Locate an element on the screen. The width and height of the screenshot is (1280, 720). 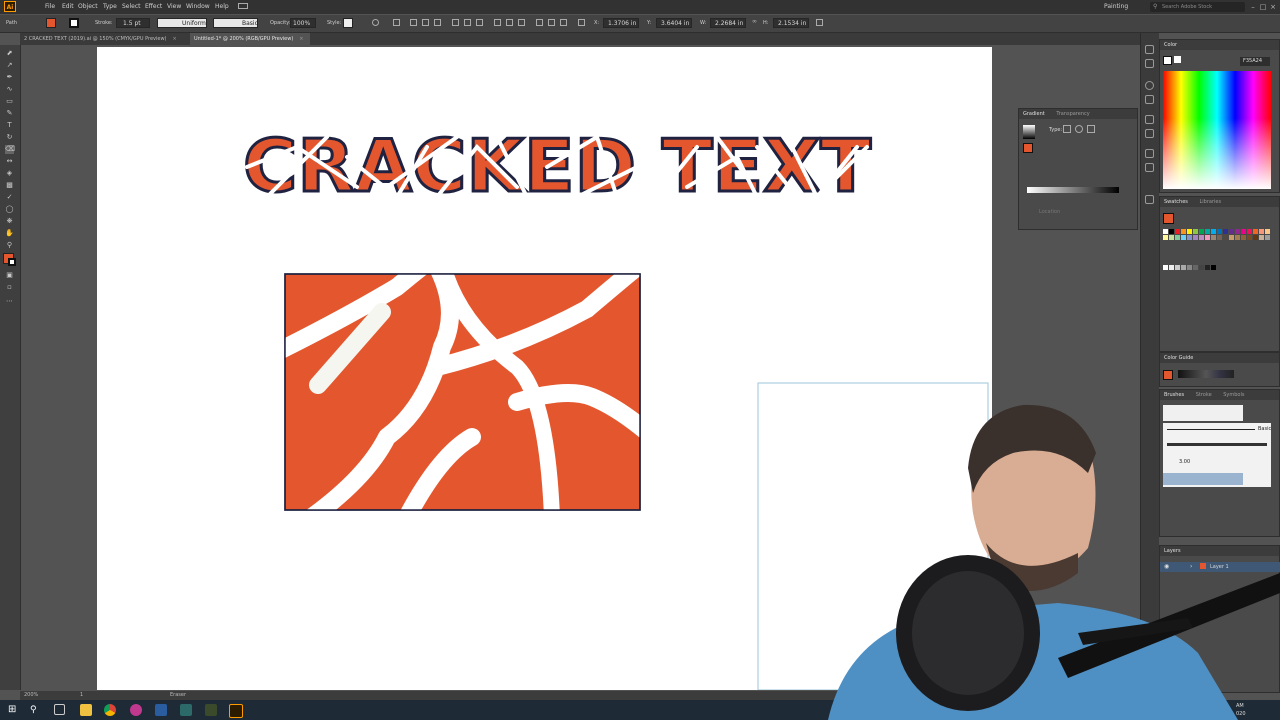
zoom-level: 200% is located at coordinates (31, 695).